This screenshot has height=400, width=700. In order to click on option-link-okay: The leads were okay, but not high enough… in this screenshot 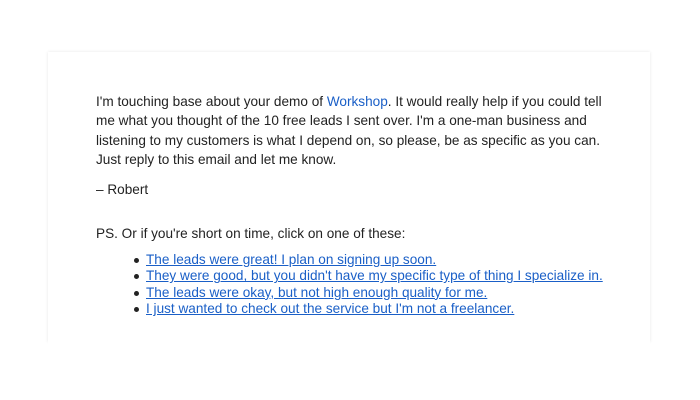, I will do `click(316, 292)`.